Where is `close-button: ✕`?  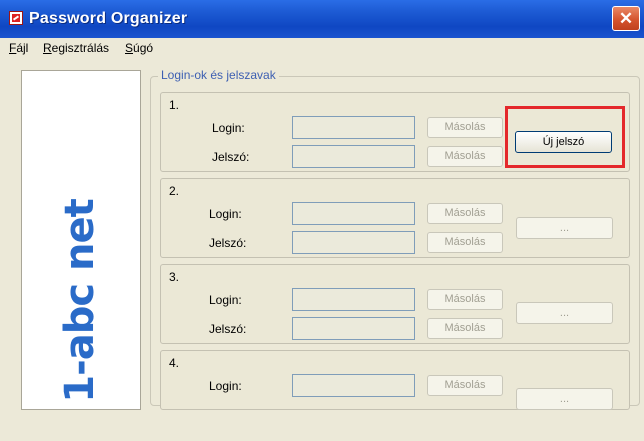
close-button: ✕ is located at coordinates (626, 18).